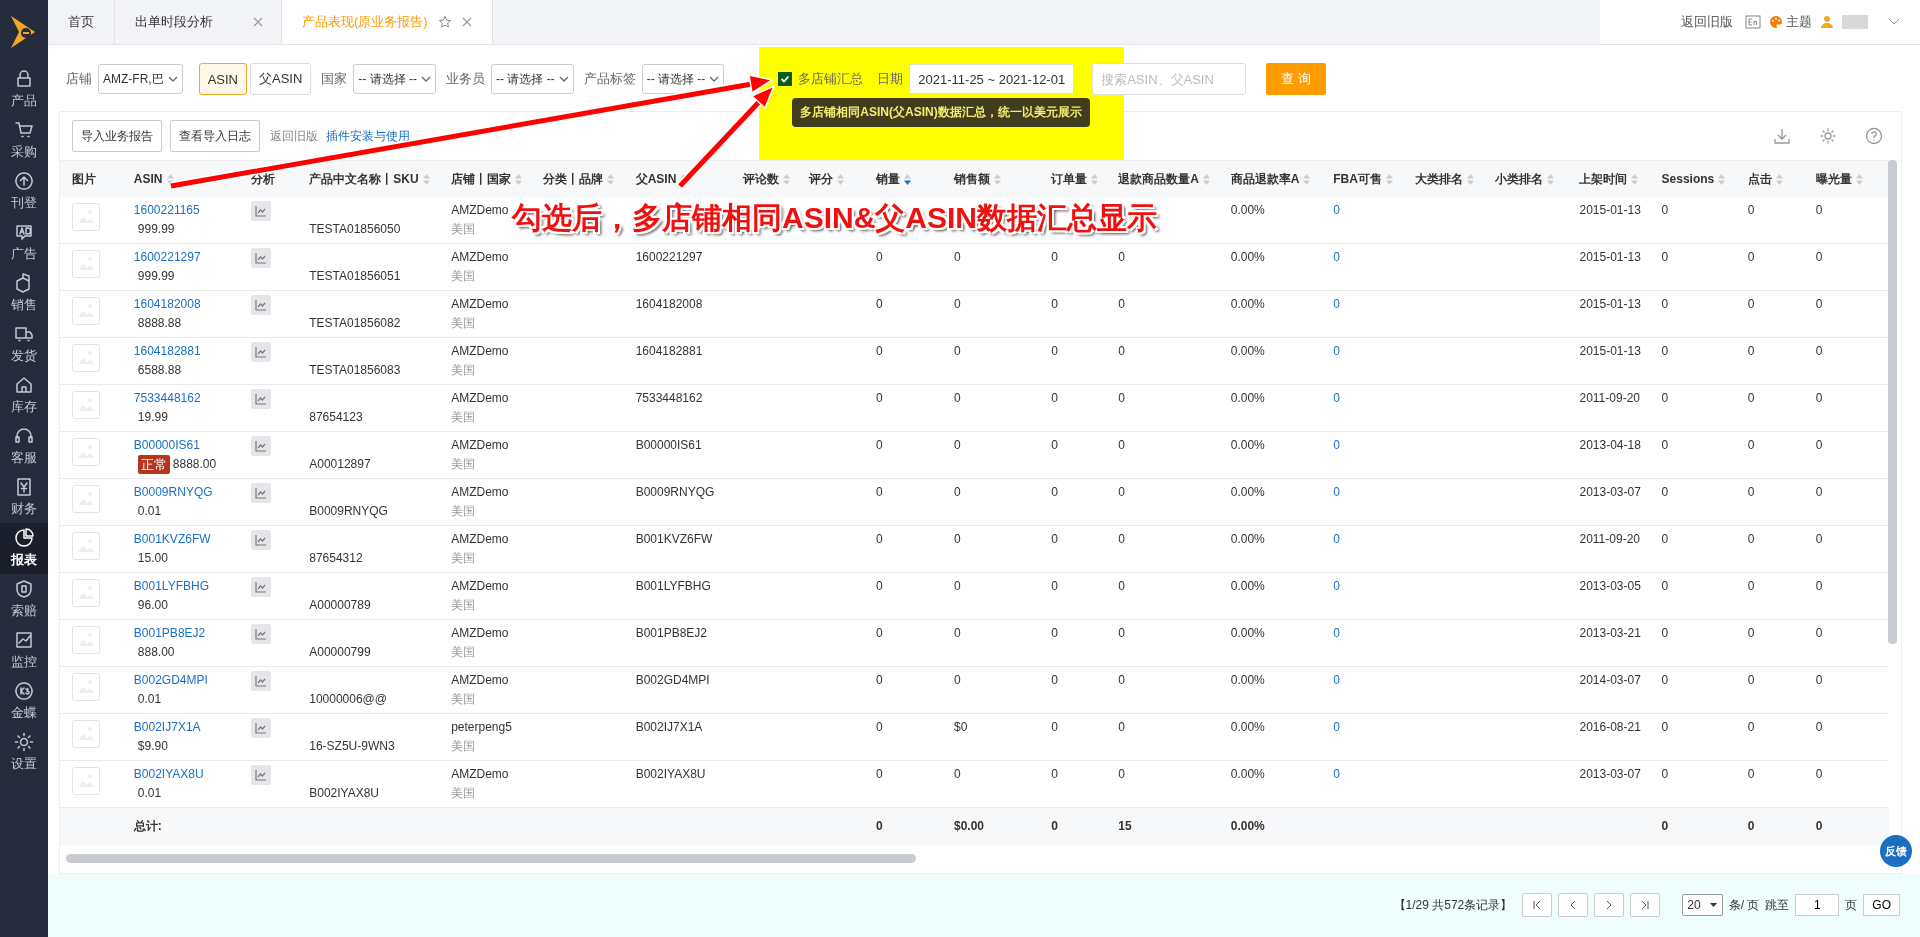 The height and width of the screenshot is (937, 1920). Describe the element at coordinates (1769, 178) in the screenshot. I see `column-header: 点击` at that location.